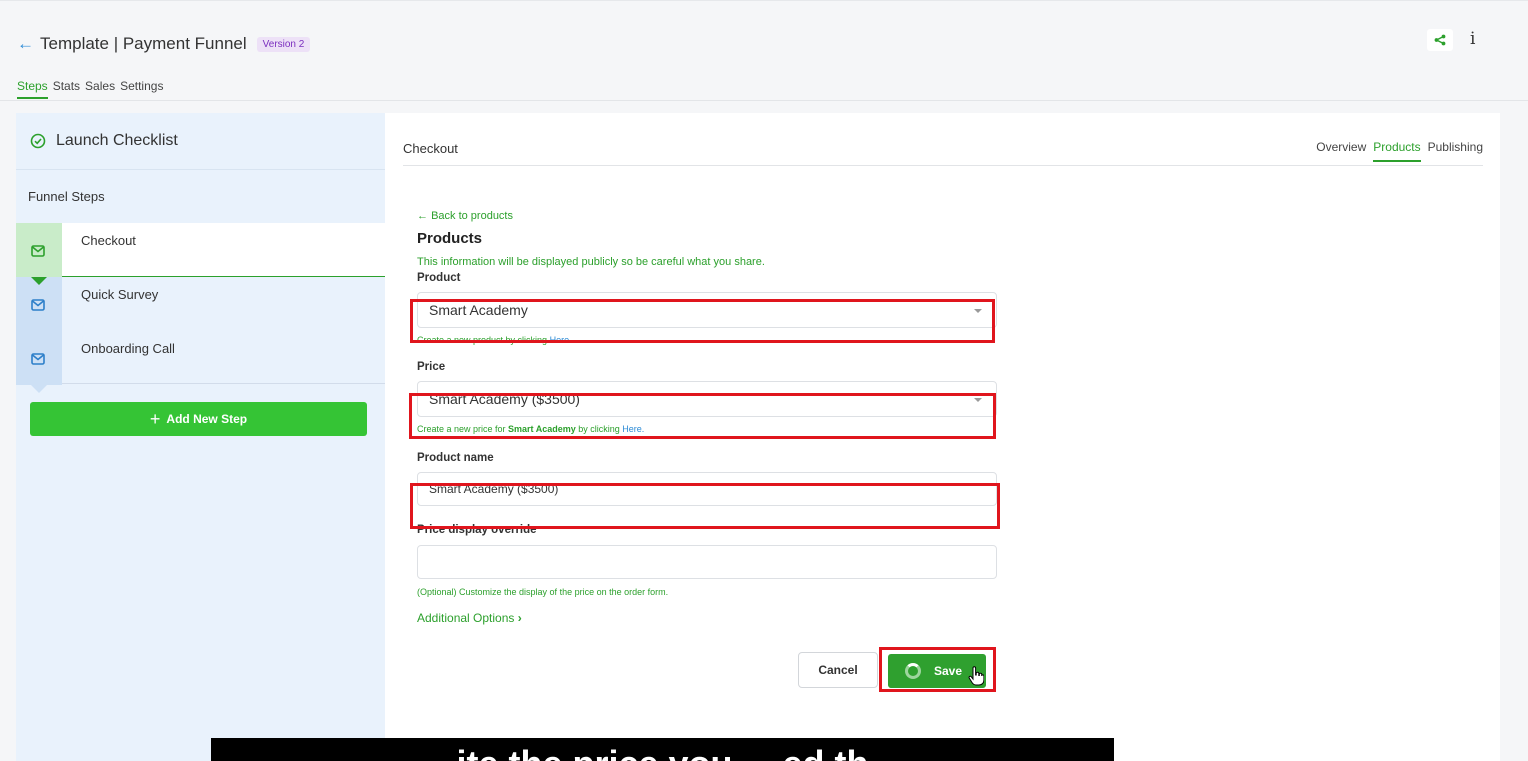  What do you see at coordinates (66, 196) in the screenshot?
I see `funnel-steps-heading: Funnel Steps` at bounding box center [66, 196].